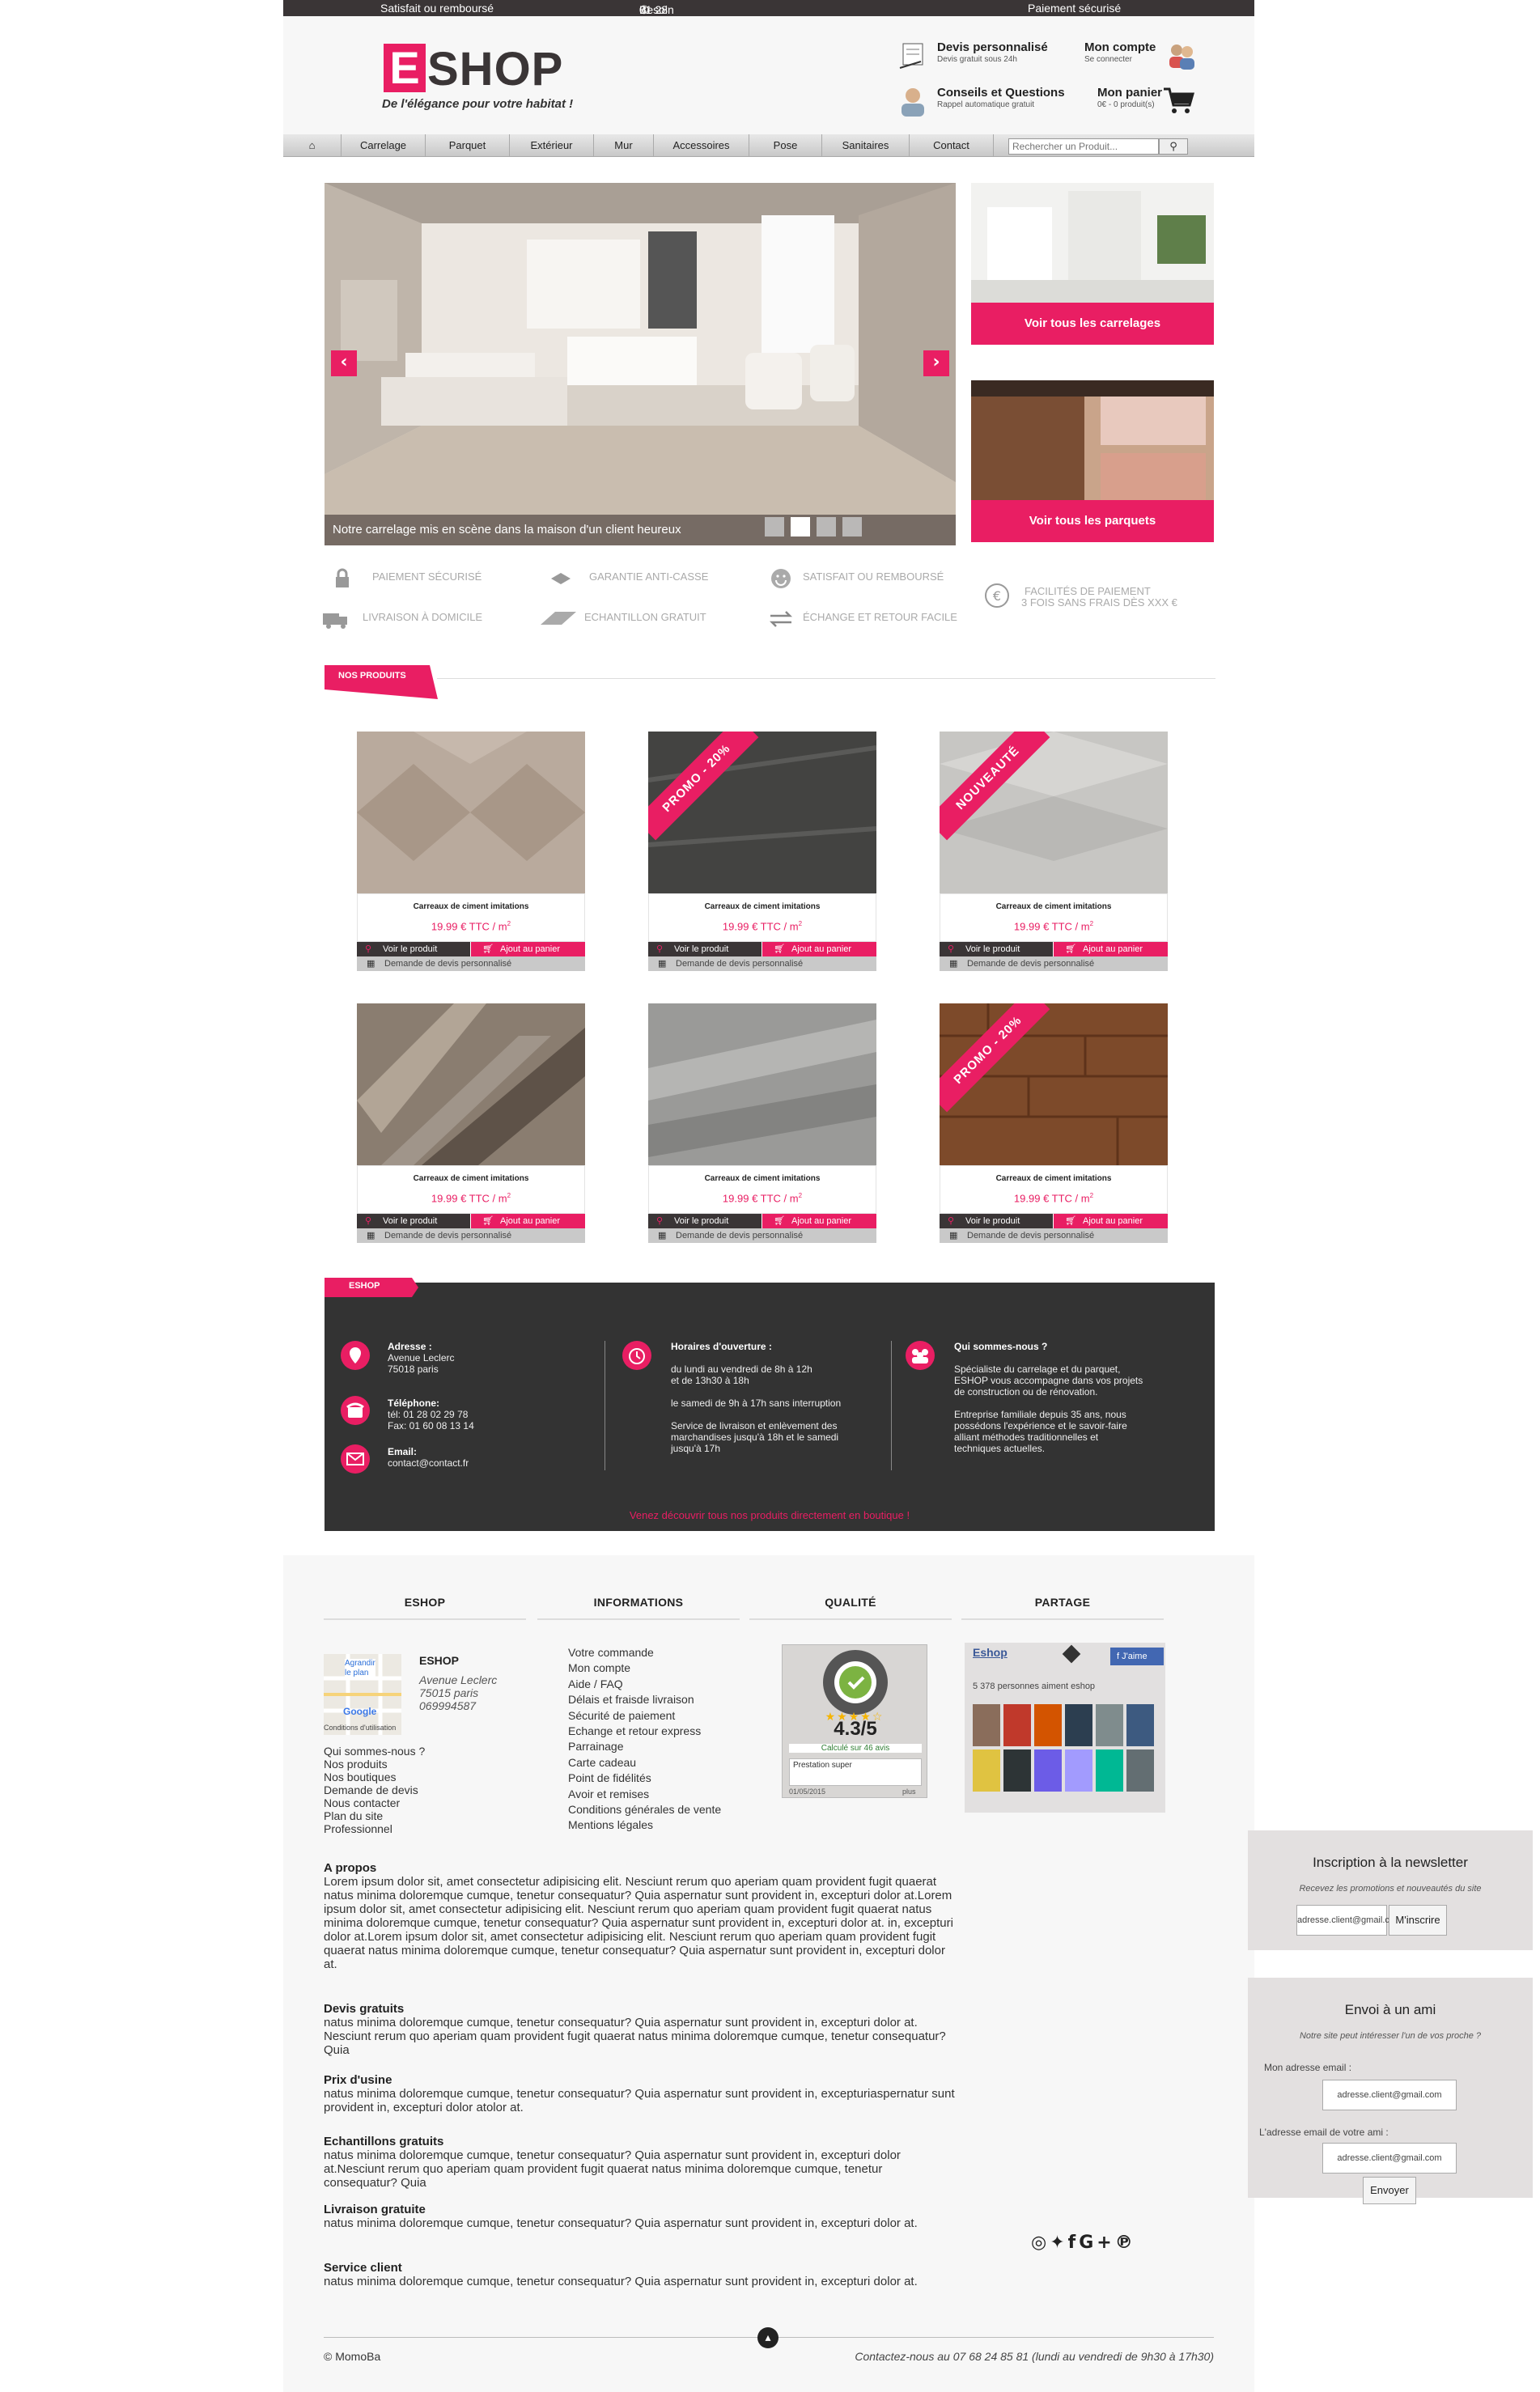 Image resolution: width=1540 pixels, height=2392 pixels. I want to click on footer-link: Point de fidélités, so click(610, 1777).